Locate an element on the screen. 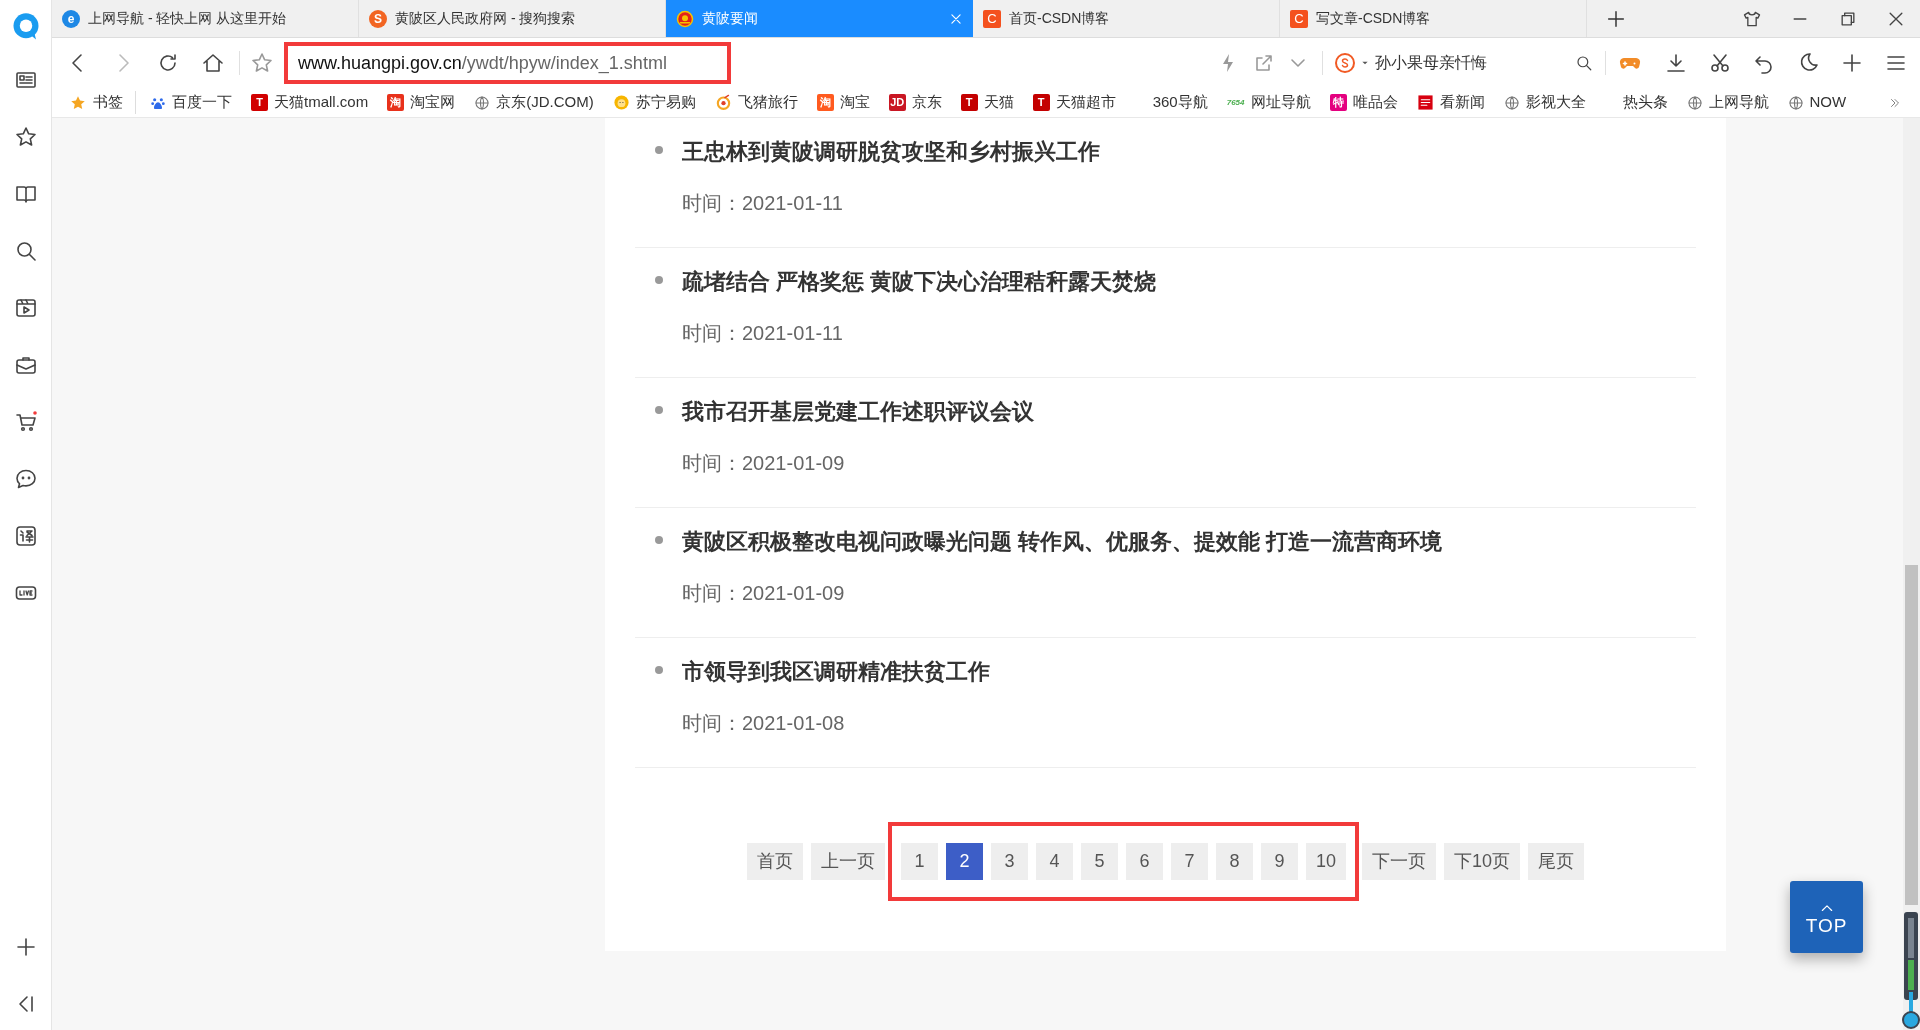 This screenshot has height=1030, width=1920. emblem-icon is located at coordinates (685, 18).